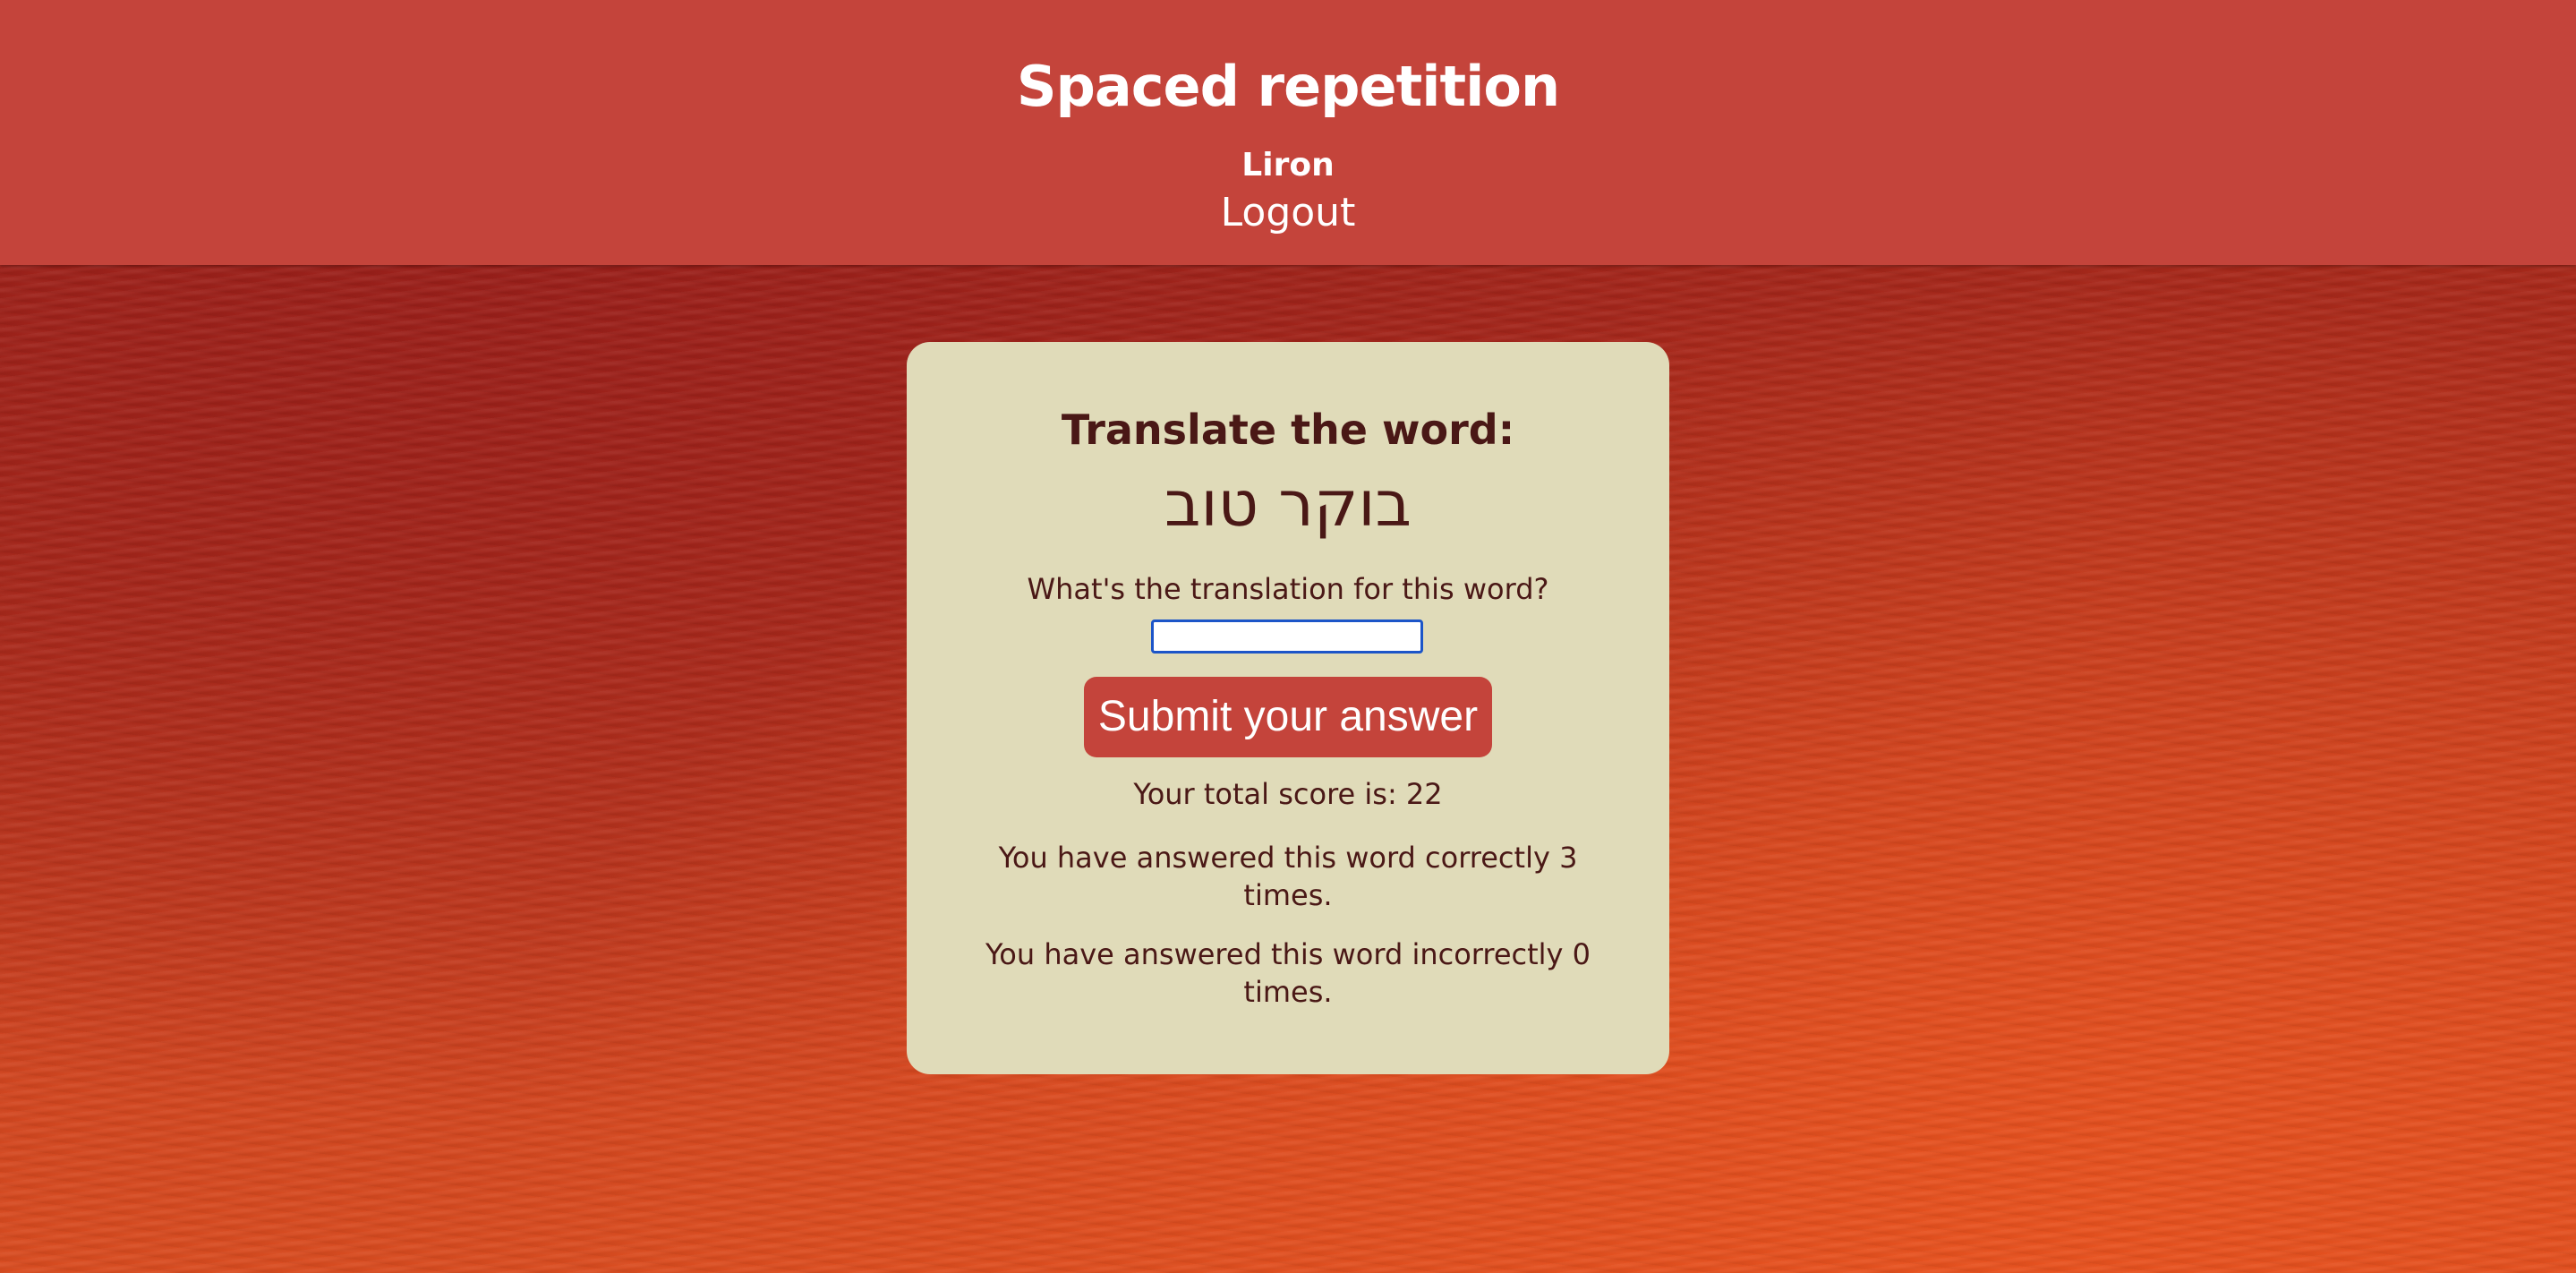 The width and height of the screenshot is (2576, 1273). I want to click on user-name: Liron, so click(1288, 165).